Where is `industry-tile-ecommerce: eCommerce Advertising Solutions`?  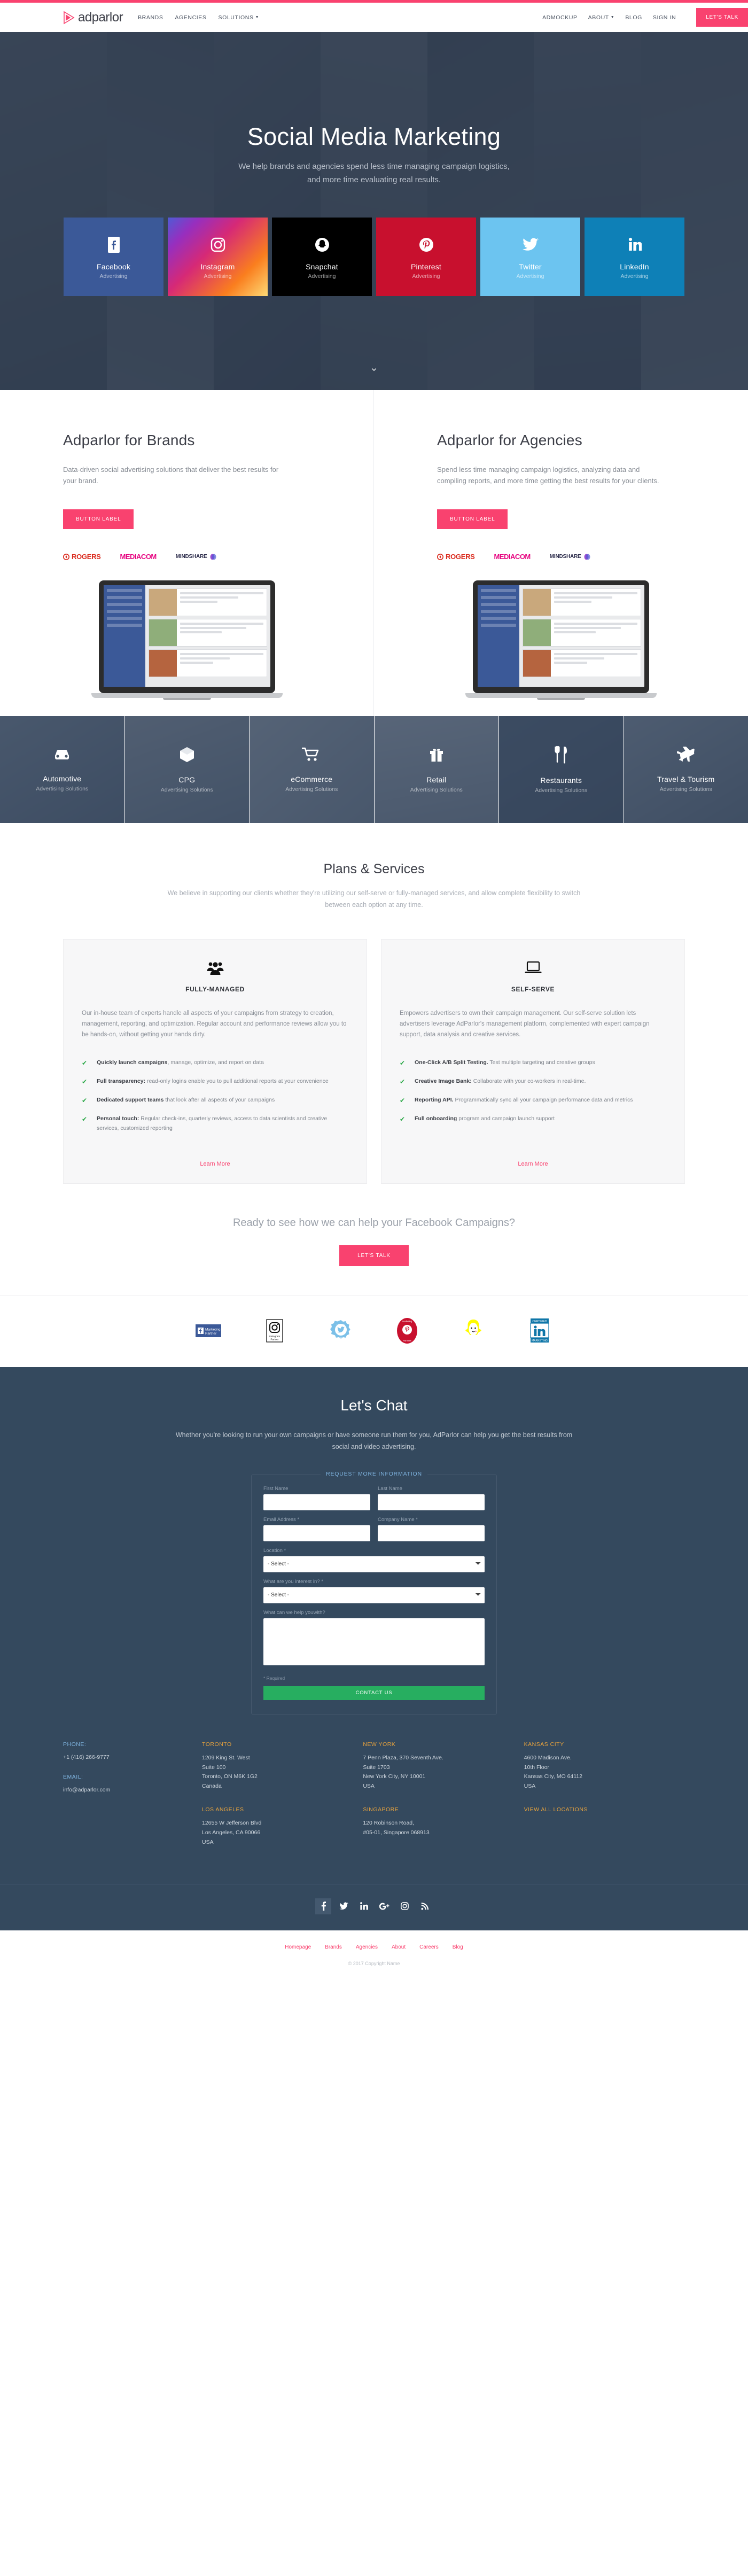 industry-tile-ecommerce: eCommerce Advertising Solutions is located at coordinates (312, 769).